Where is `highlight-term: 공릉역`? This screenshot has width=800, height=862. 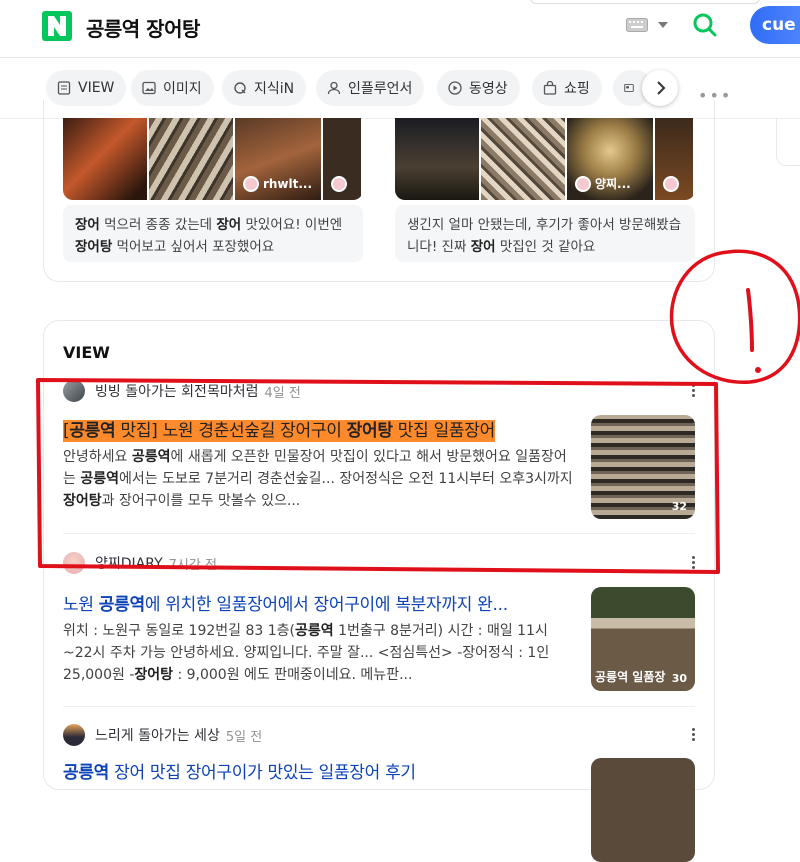 highlight-term: 공릉역 is located at coordinates (86, 773).